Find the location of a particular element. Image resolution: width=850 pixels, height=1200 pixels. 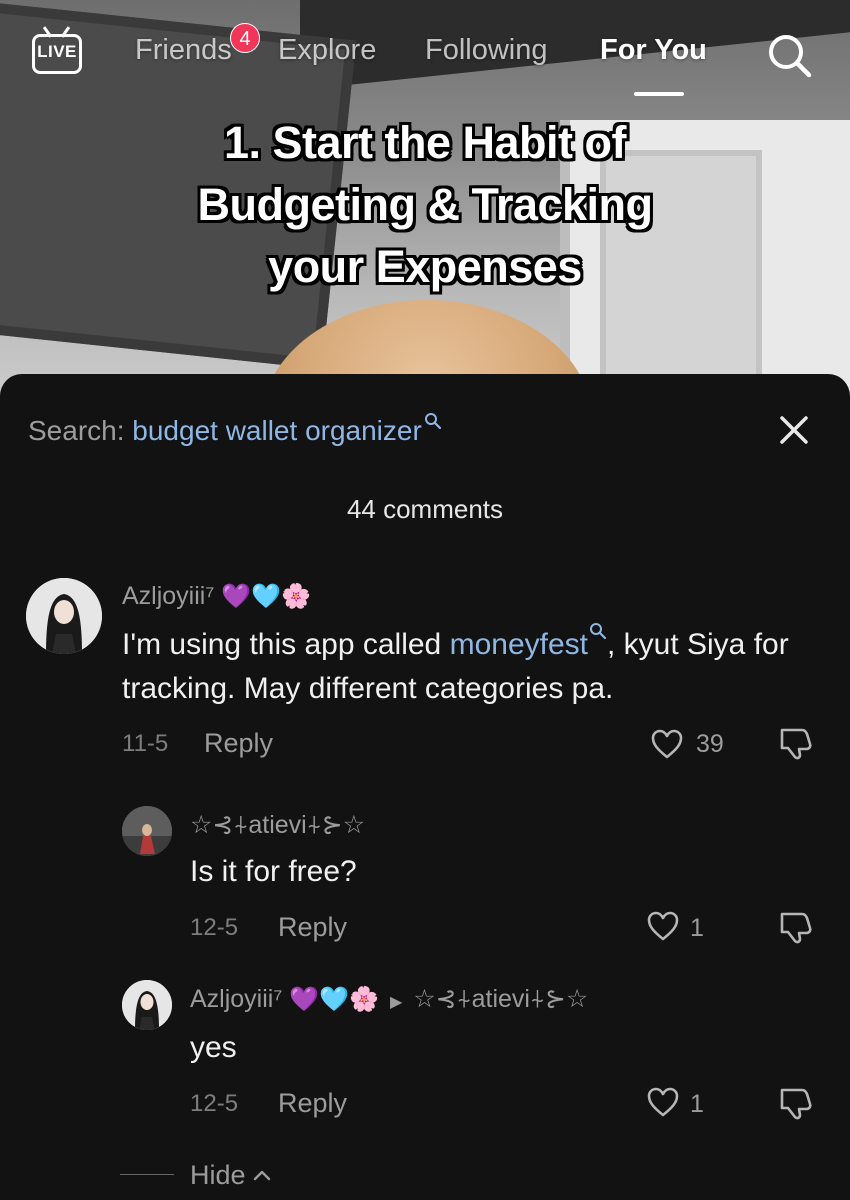

caption-line: your Expenses is located at coordinates (425, 266).